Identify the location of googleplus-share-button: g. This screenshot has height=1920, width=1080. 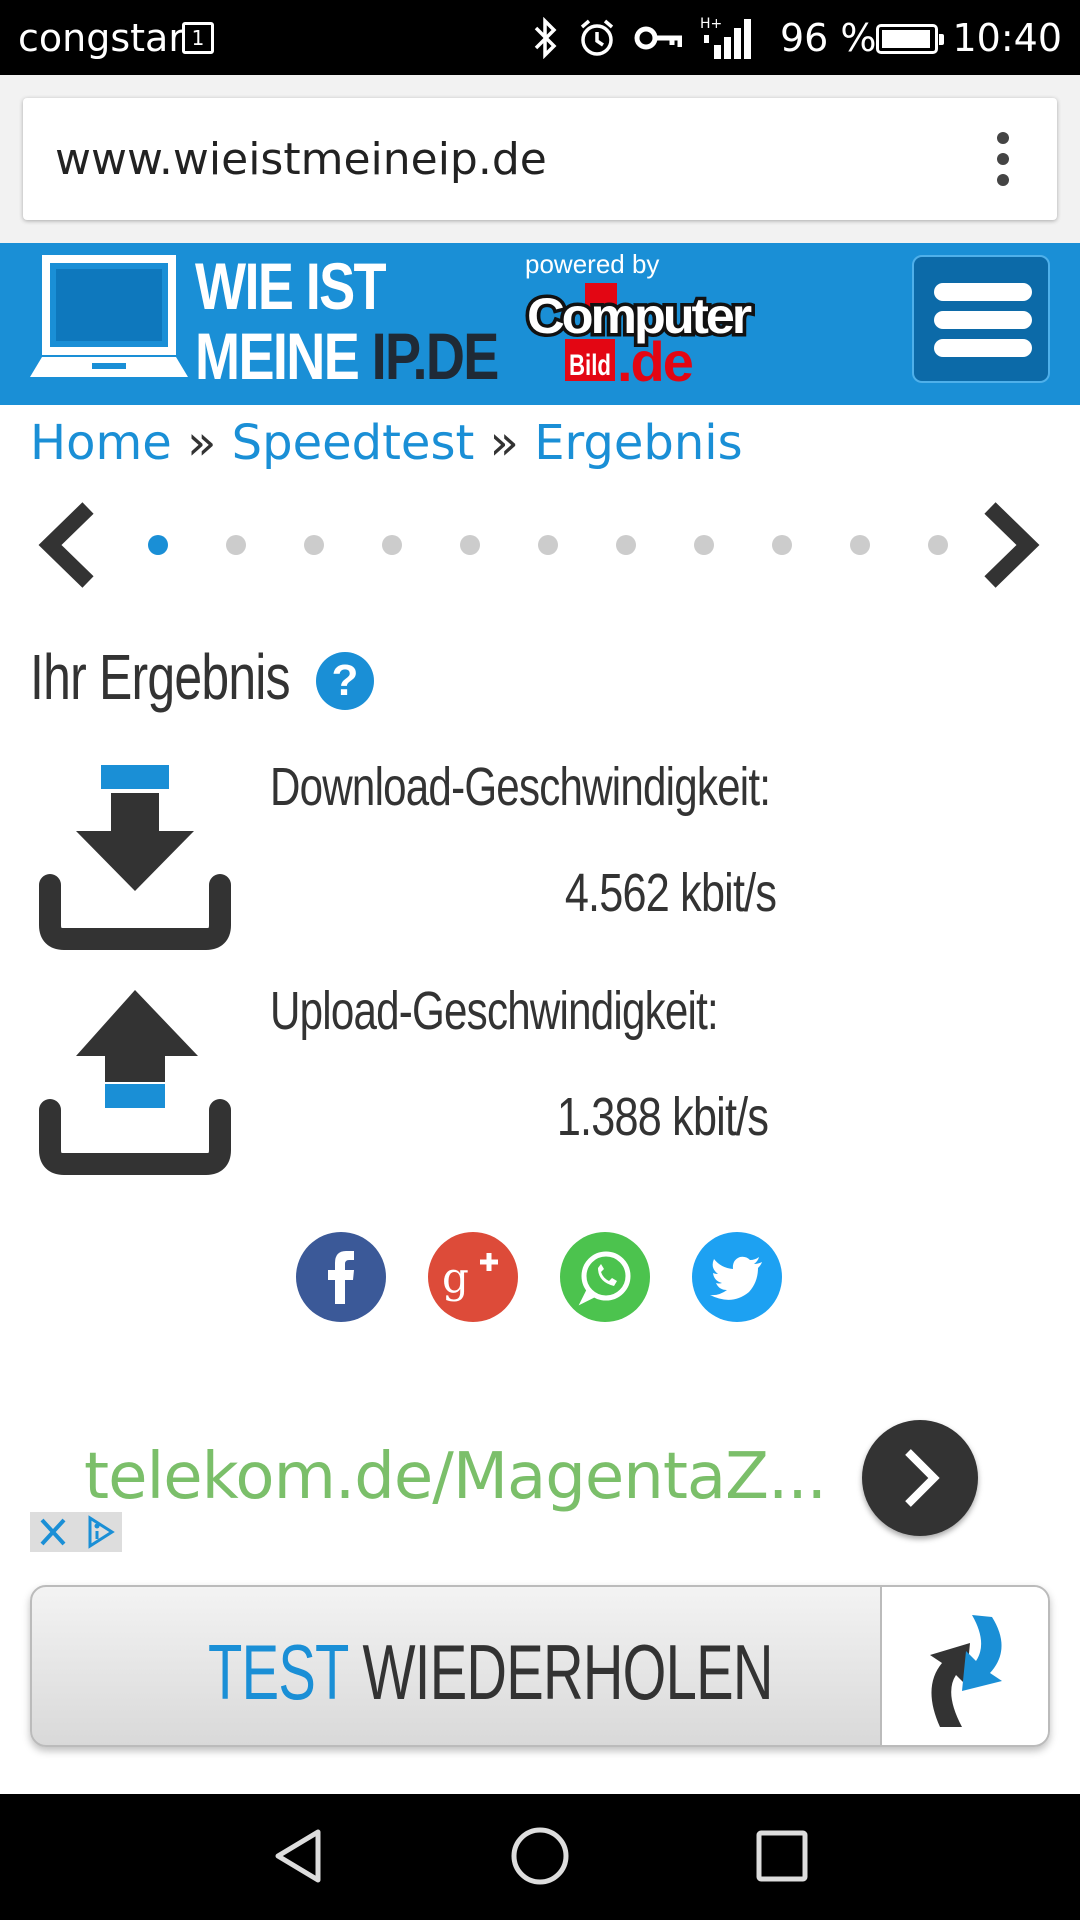
(473, 1277).